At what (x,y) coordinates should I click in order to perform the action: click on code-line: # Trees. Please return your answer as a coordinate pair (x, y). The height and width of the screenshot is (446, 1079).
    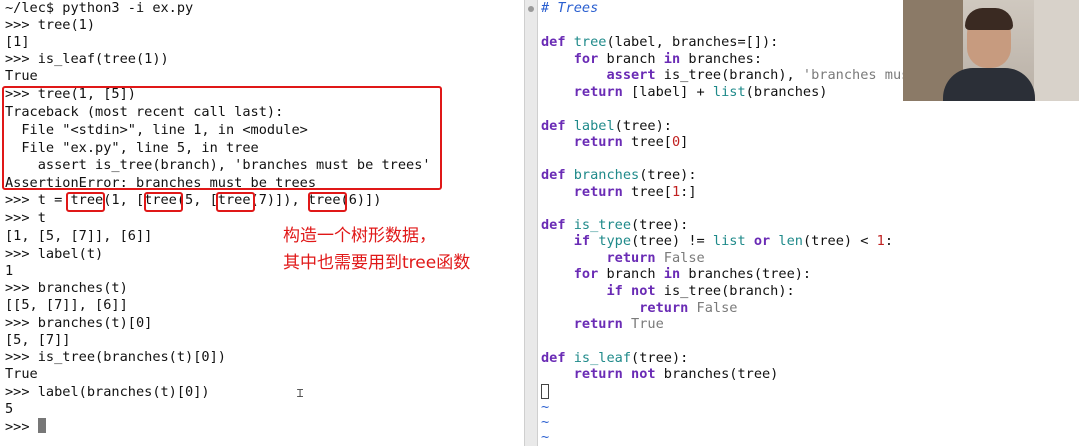
    Looking at the image, I should click on (569, 8).